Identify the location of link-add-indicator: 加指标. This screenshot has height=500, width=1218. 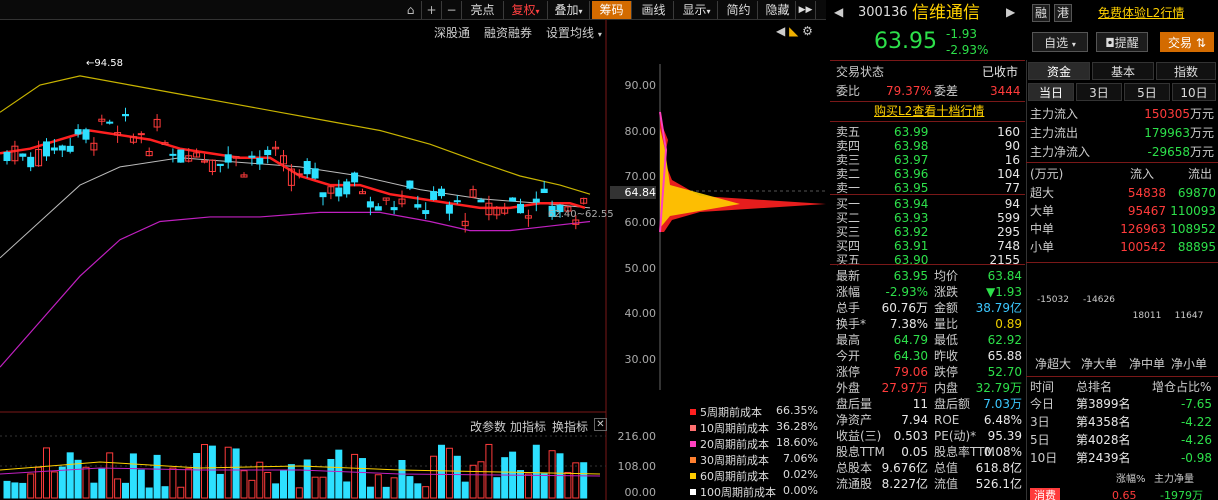
(528, 426).